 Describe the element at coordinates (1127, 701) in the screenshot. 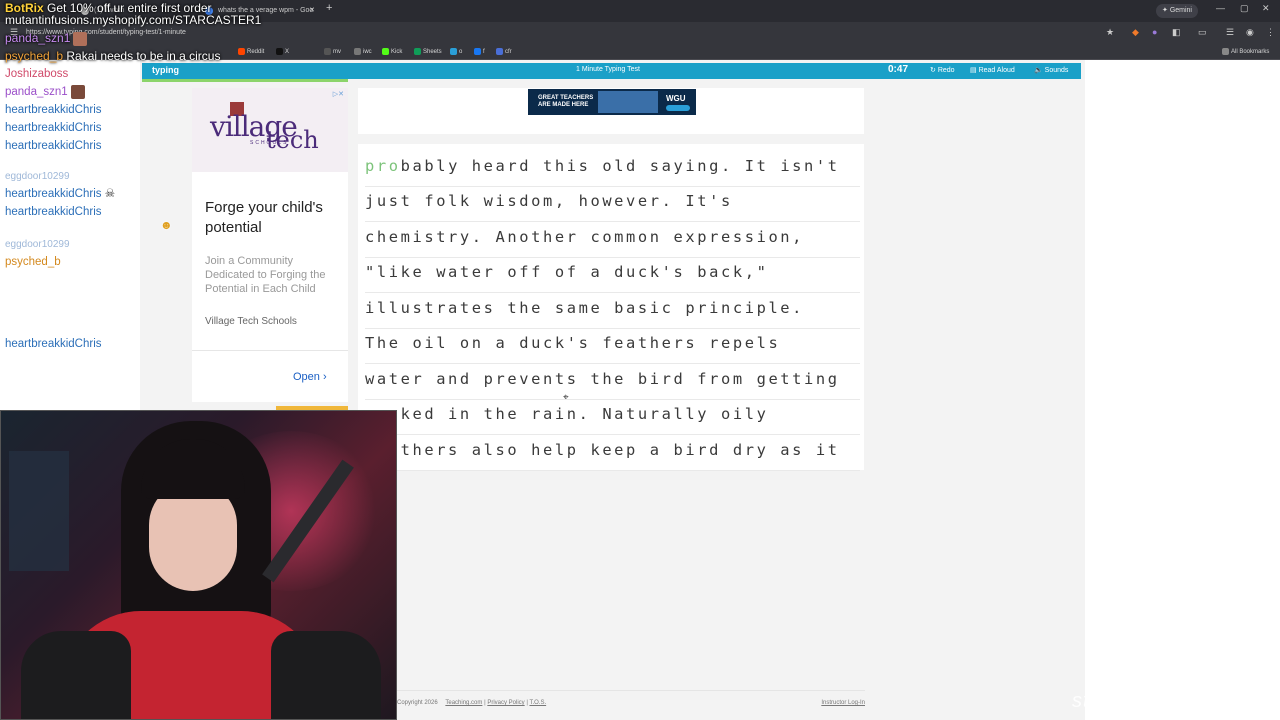

I see `channel-watermark: starcaster1` at that location.